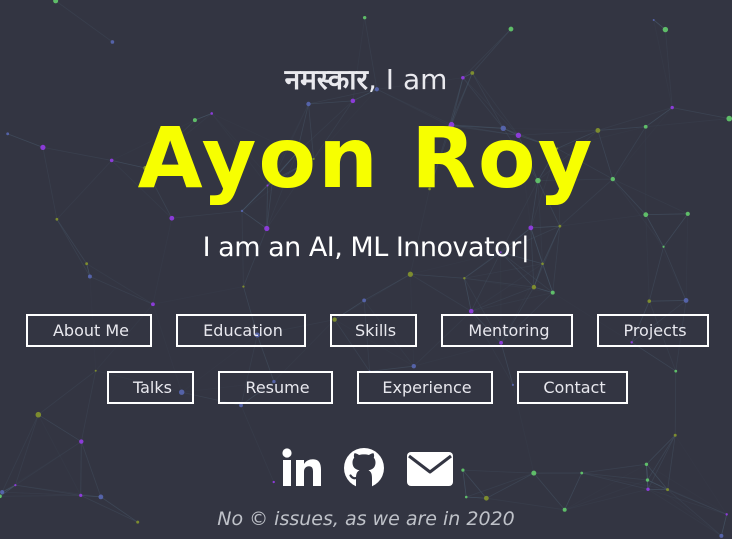 Image resolution: width=732 pixels, height=539 pixels. I want to click on greeting-hindi: नमस्कार, so click(326, 79).